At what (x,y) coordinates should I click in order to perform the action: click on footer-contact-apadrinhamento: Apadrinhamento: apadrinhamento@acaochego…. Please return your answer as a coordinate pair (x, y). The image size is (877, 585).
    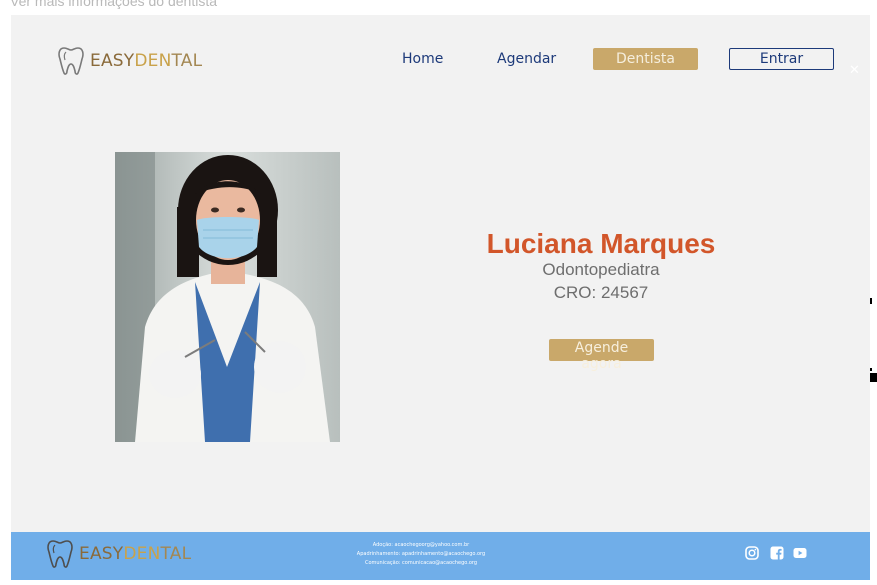
    Looking at the image, I should click on (421, 554).